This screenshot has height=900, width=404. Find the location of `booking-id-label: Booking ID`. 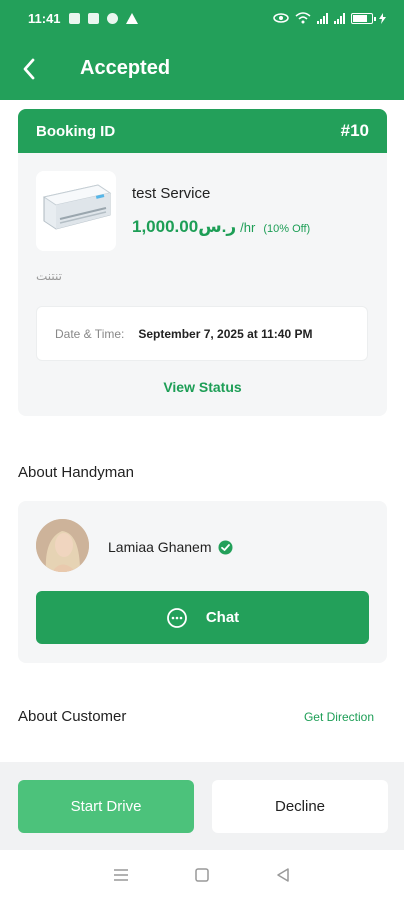

booking-id-label: Booking ID is located at coordinates (76, 131).